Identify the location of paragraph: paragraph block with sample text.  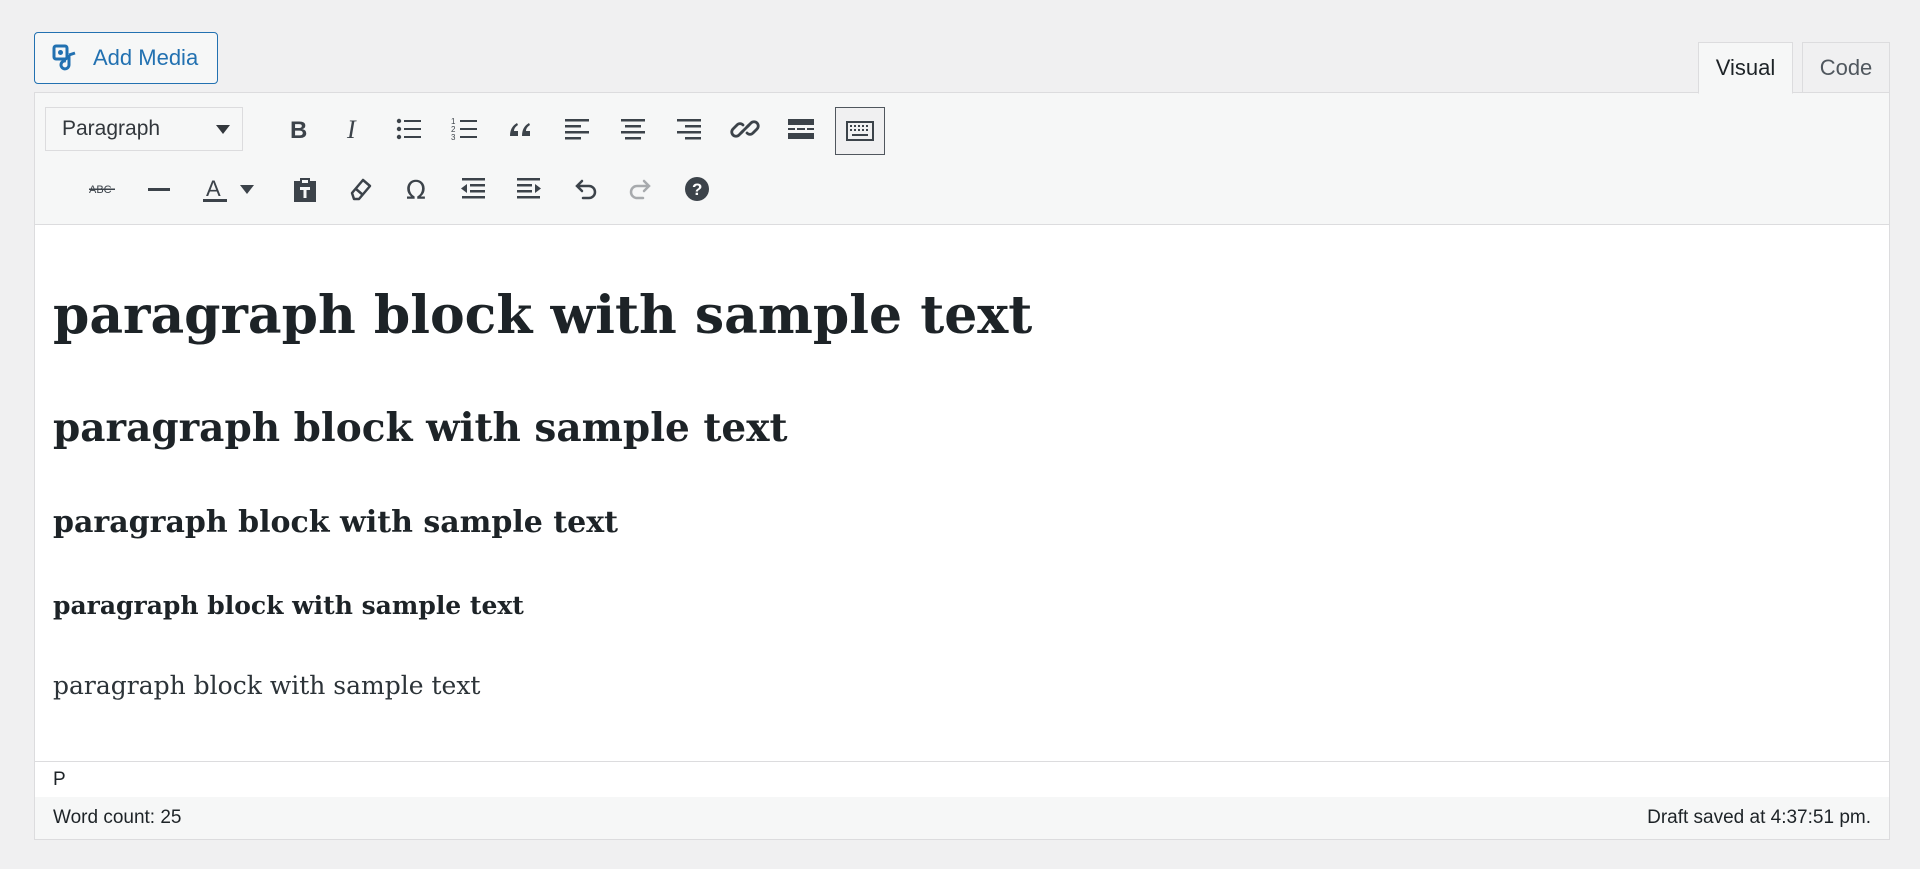
(267, 685).